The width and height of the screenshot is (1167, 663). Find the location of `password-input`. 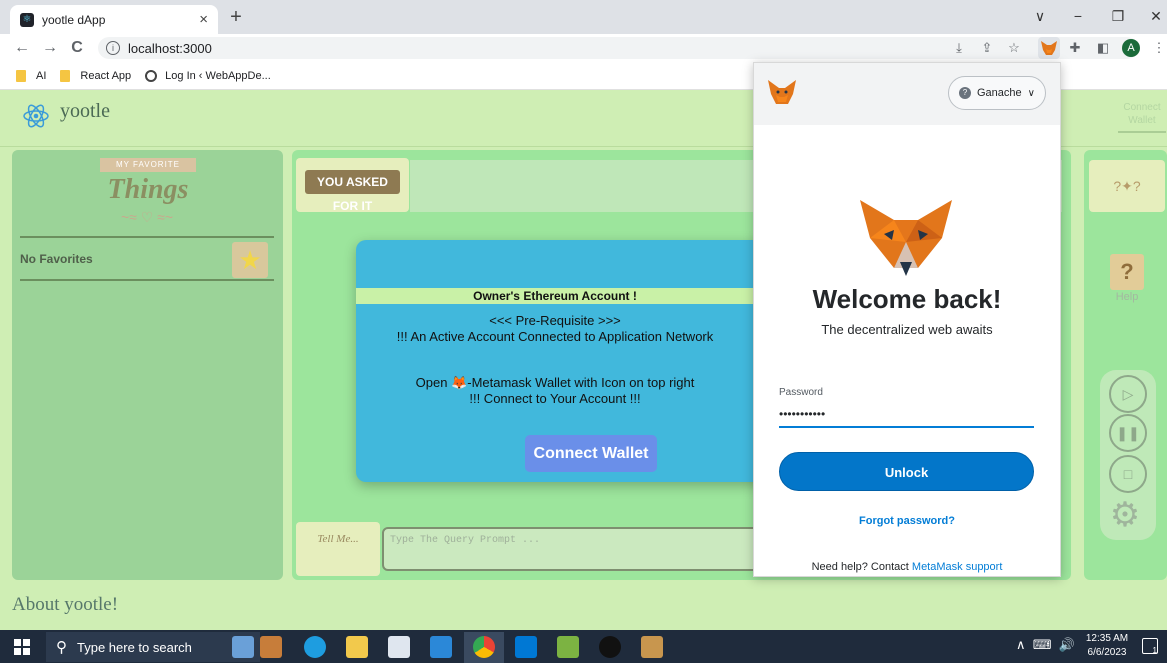

password-input is located at coordinates (906, 415).